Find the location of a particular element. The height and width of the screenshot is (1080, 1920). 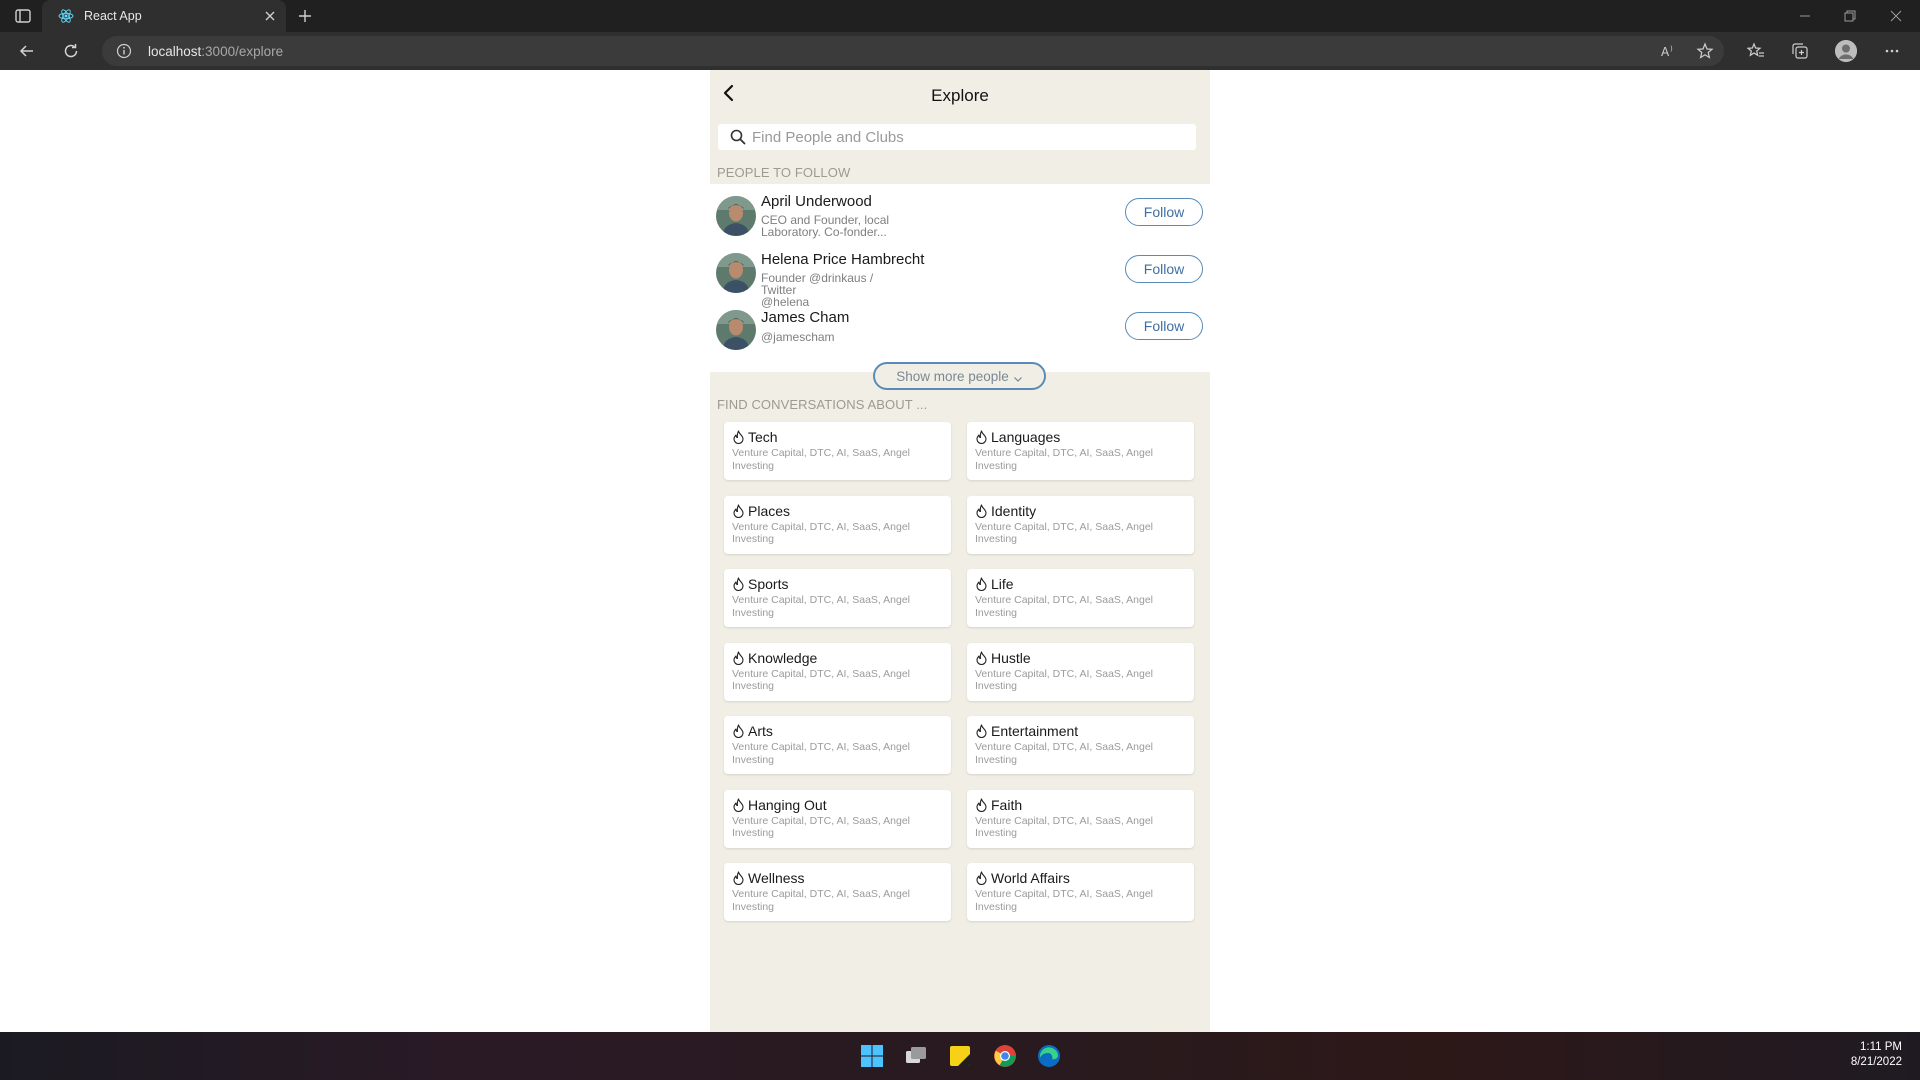

url-host: localhost is located at coordinates (175, 51).